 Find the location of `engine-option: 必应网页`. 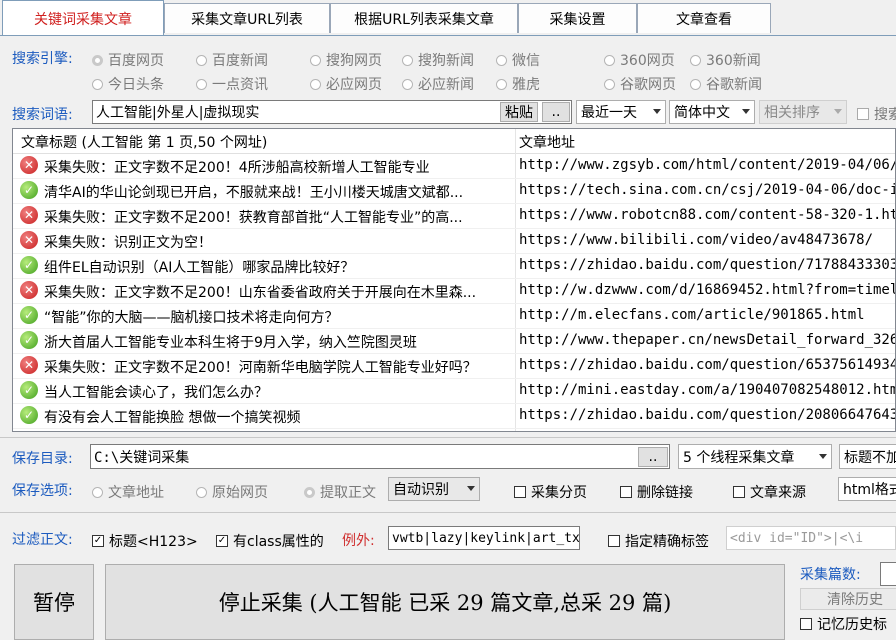

engine-option: 必应网页 is located at coordinates (346, 84).